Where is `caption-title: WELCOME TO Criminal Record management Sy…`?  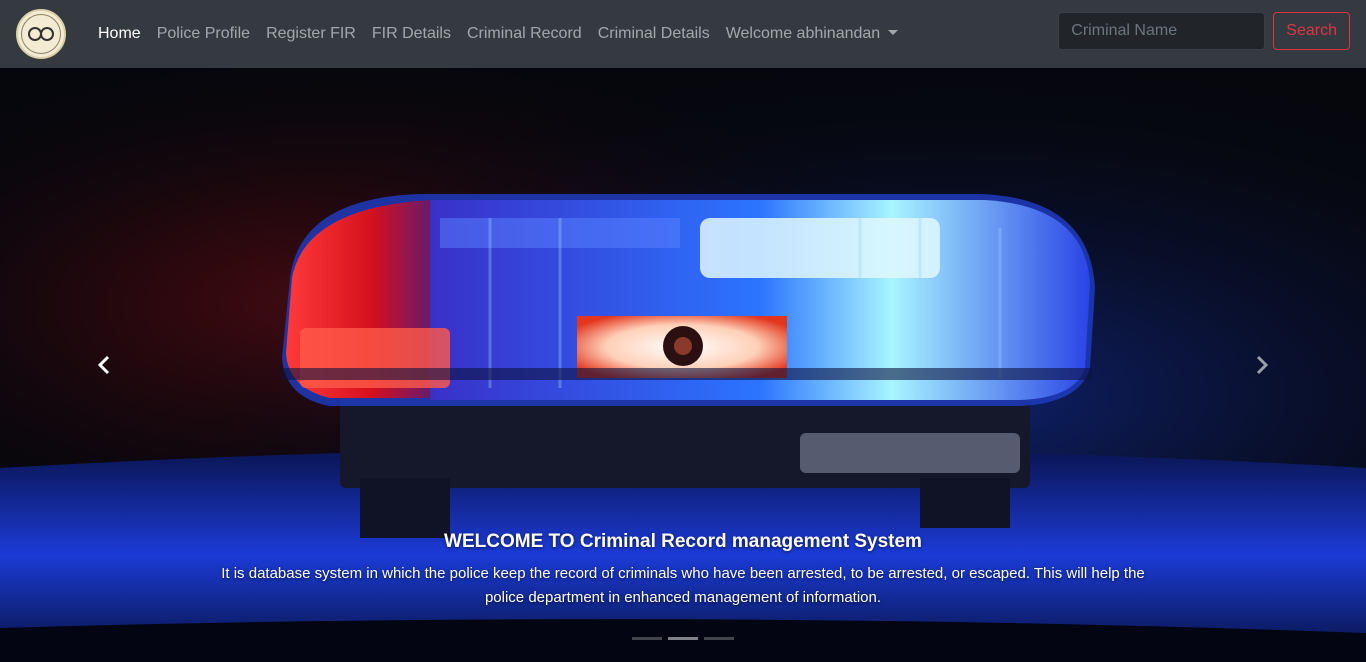 caption-title: WELCOME TO Criminal Record management Sy… is located at coordinates (683, 541).